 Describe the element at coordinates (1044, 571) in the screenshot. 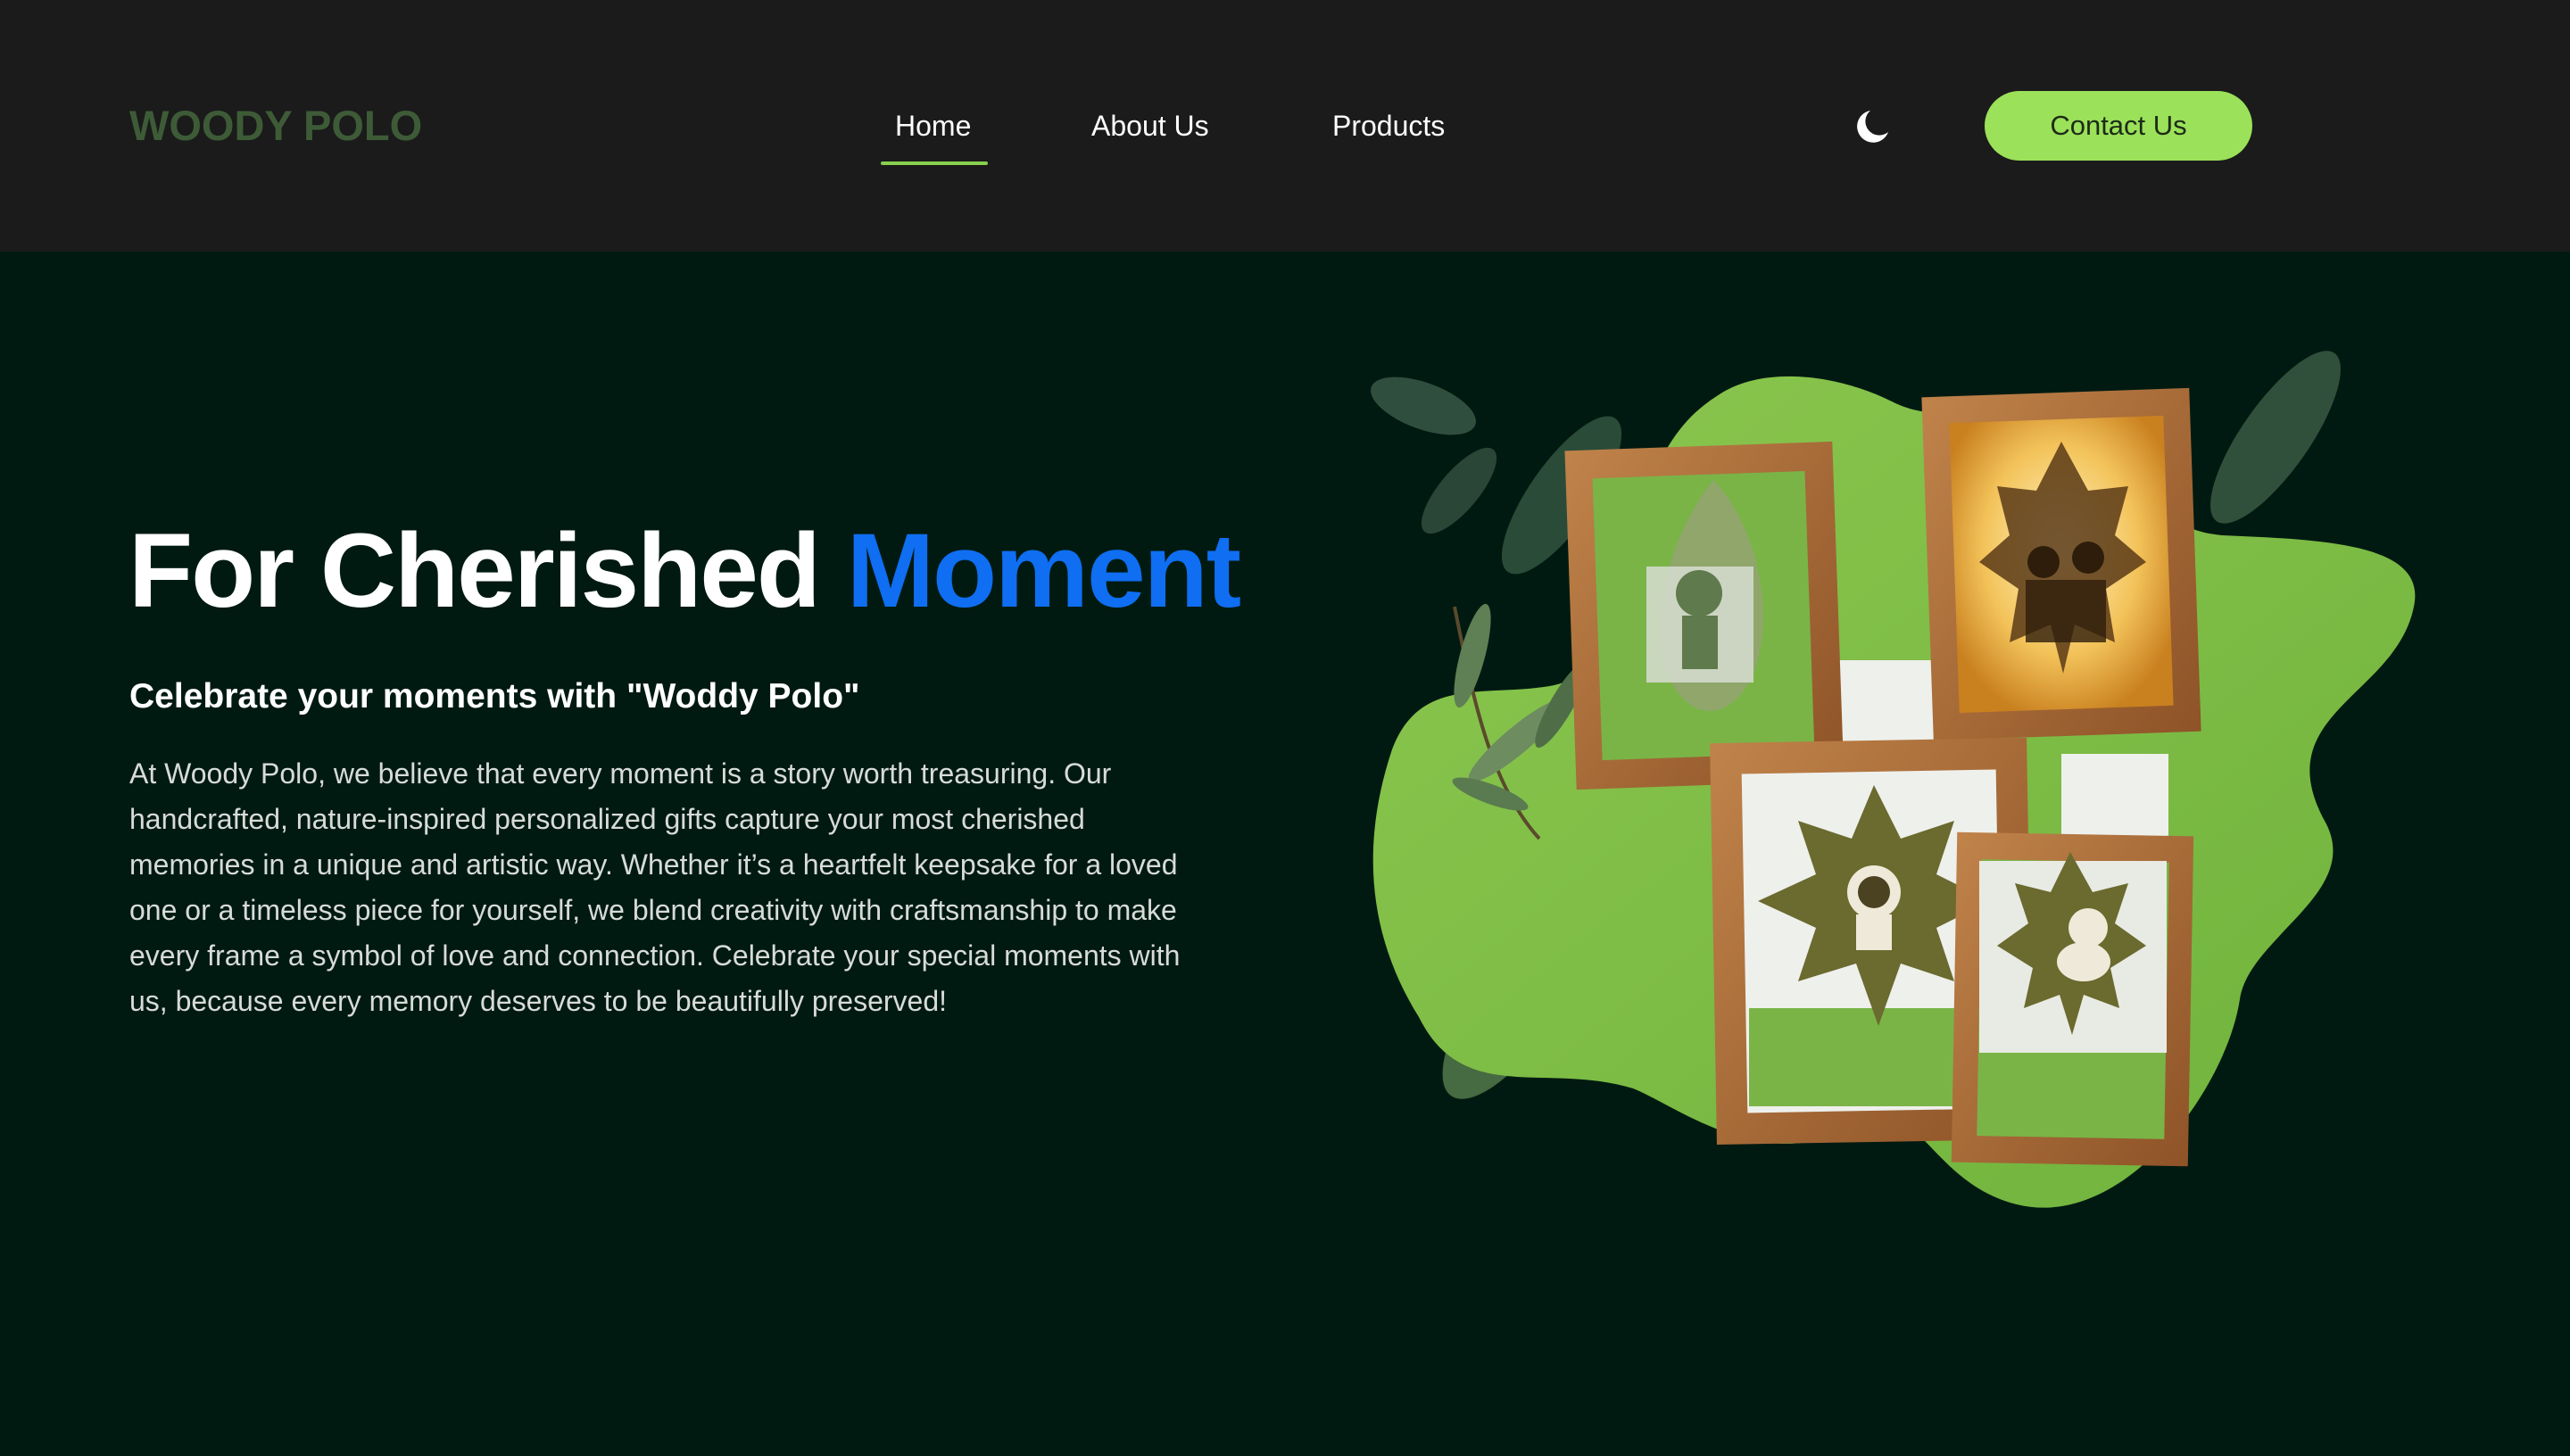

I see `hero-title-accent: Moment` at that location.